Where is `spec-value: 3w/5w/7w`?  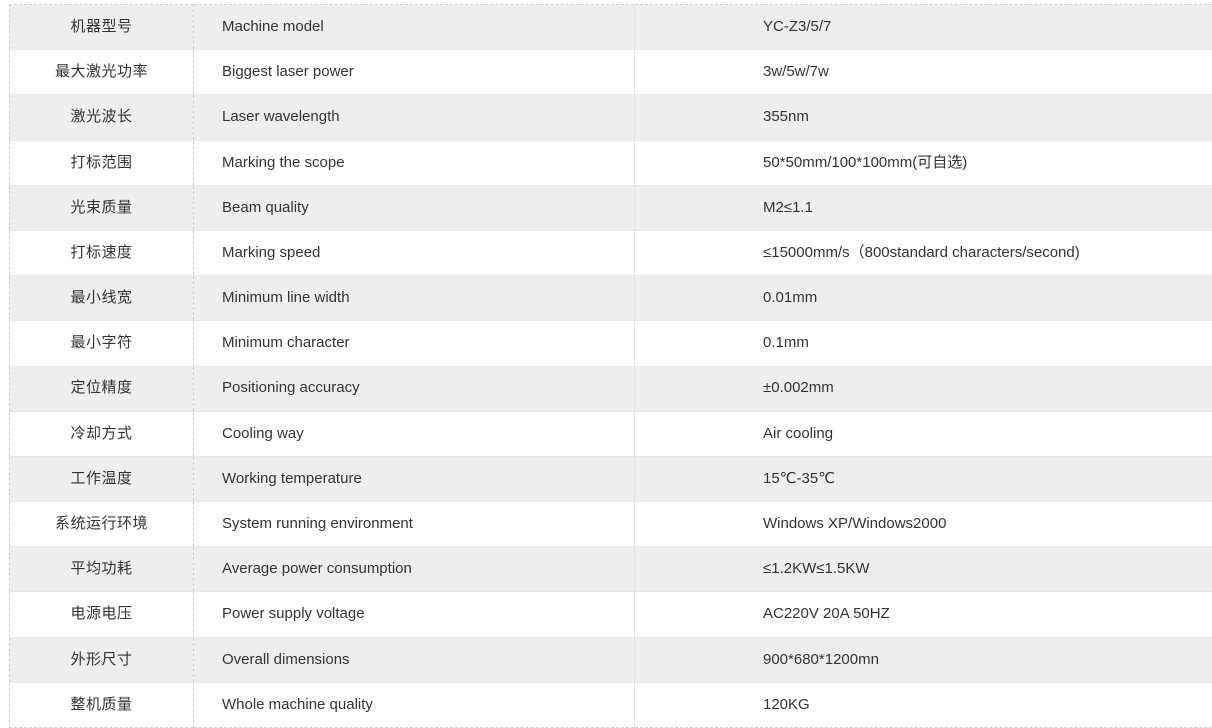
spec-value: 3w/5w/7w is located at coordinates (923, 72).